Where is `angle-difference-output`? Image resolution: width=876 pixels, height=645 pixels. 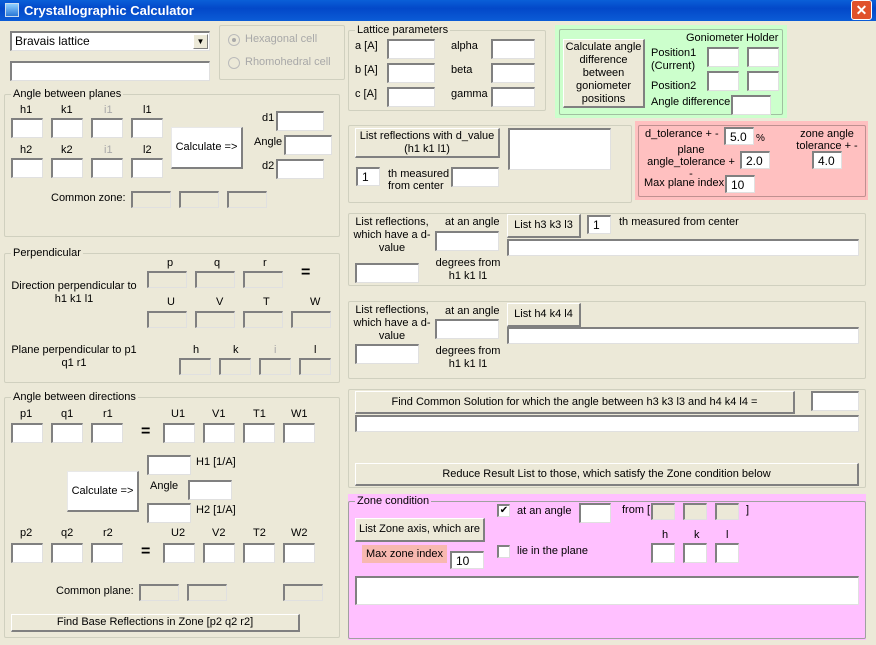 angle-difference-output is located at coordinates (751, 105).